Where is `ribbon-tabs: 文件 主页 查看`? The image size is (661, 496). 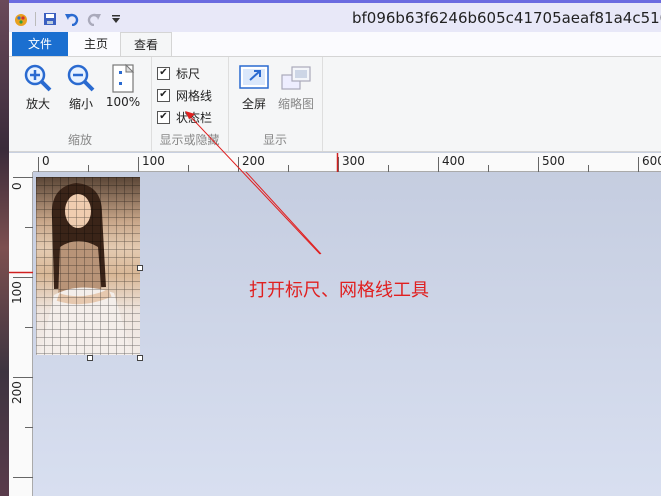
ribbon-tabs: 文件 主页 查看 is located at coordinates (335, 44).